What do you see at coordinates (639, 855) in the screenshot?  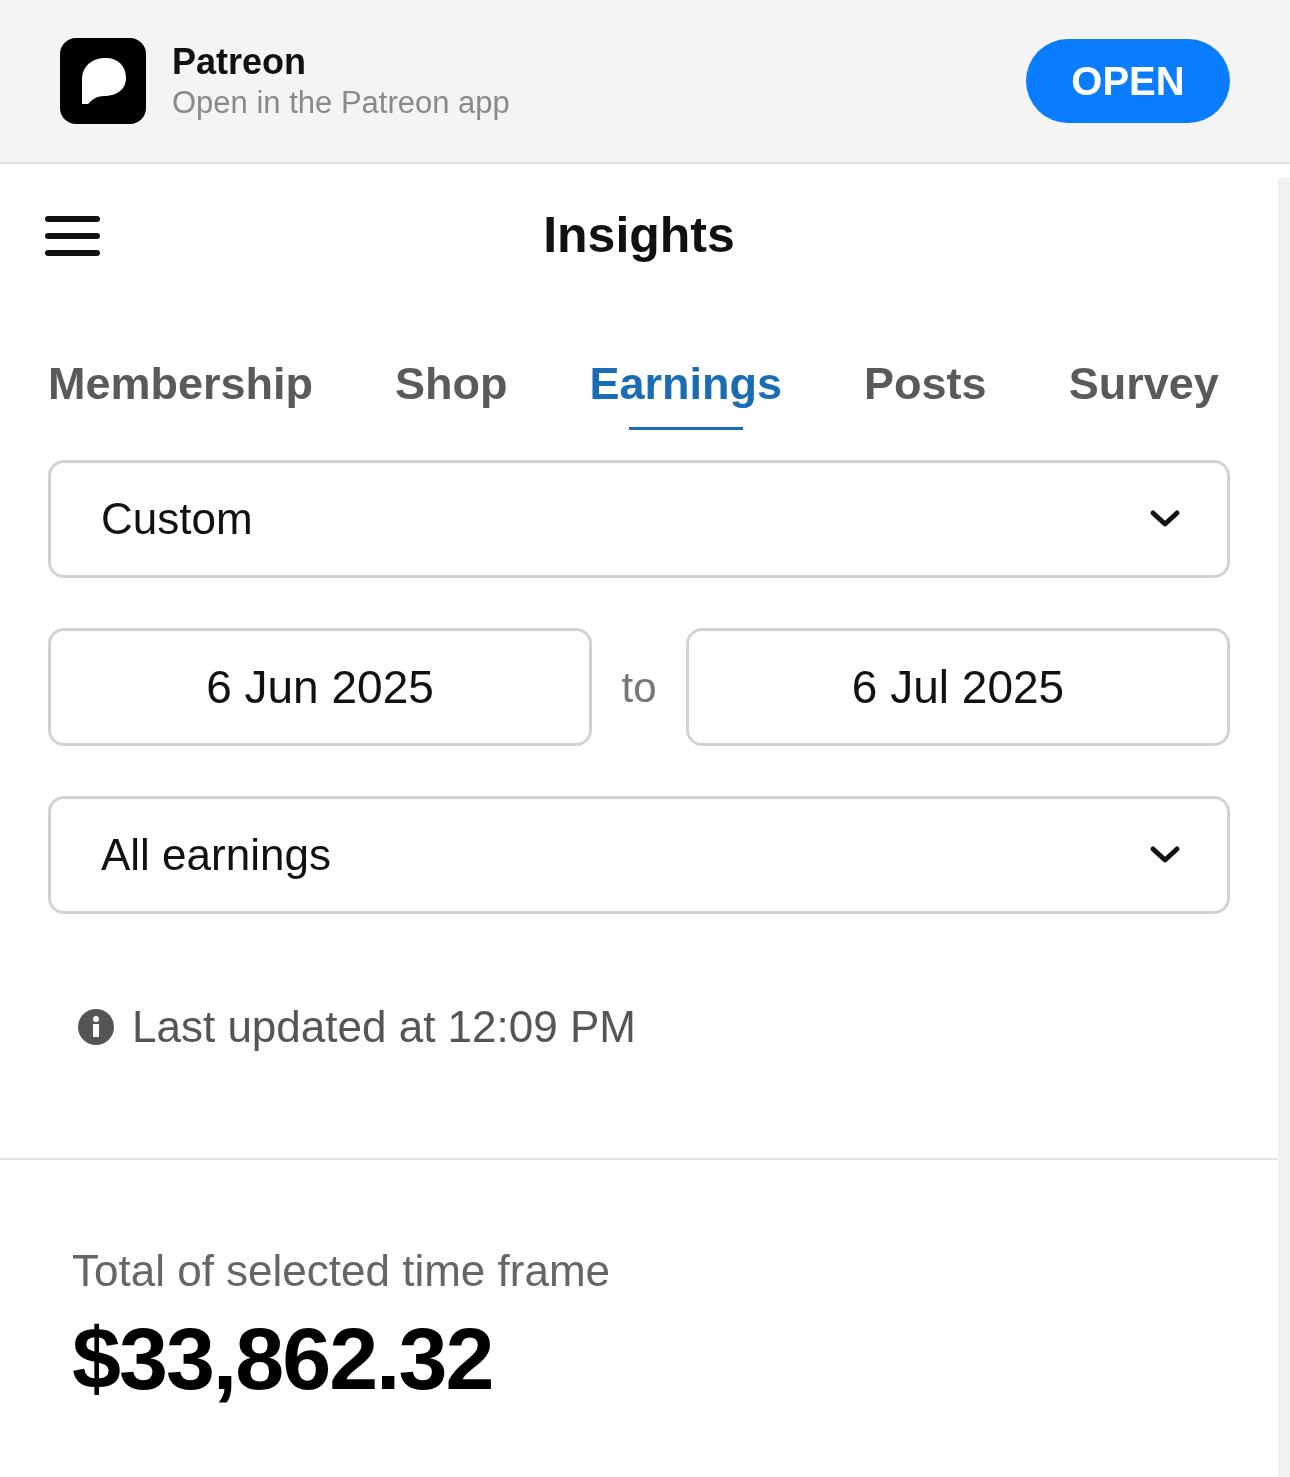 I see `dropdown-select: All earnings` at bounding box center [639, 855].